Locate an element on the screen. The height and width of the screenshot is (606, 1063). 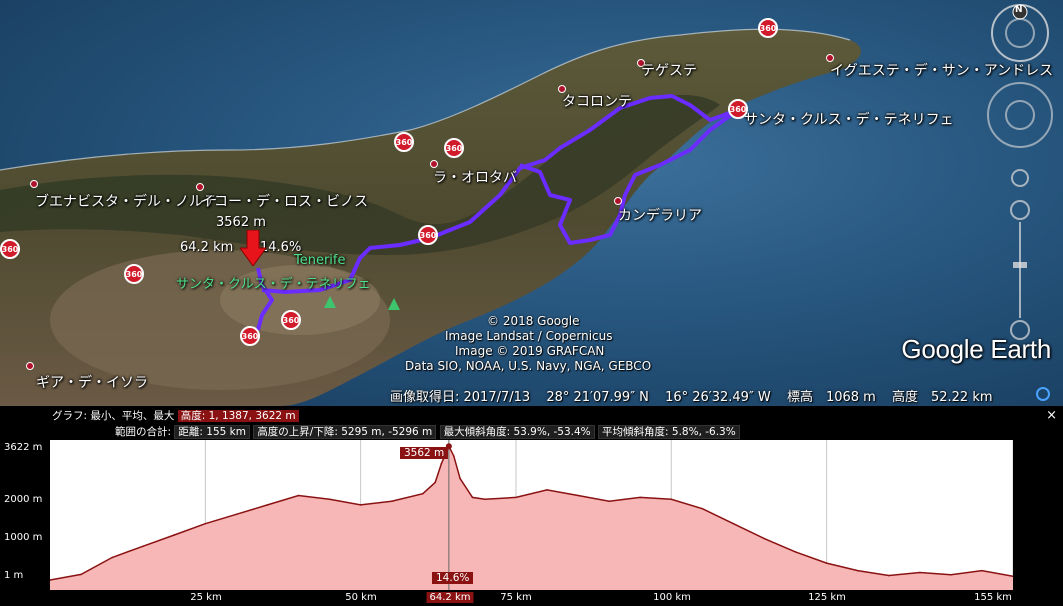
island-label: Tenerife is located at coordinates (320, 260).